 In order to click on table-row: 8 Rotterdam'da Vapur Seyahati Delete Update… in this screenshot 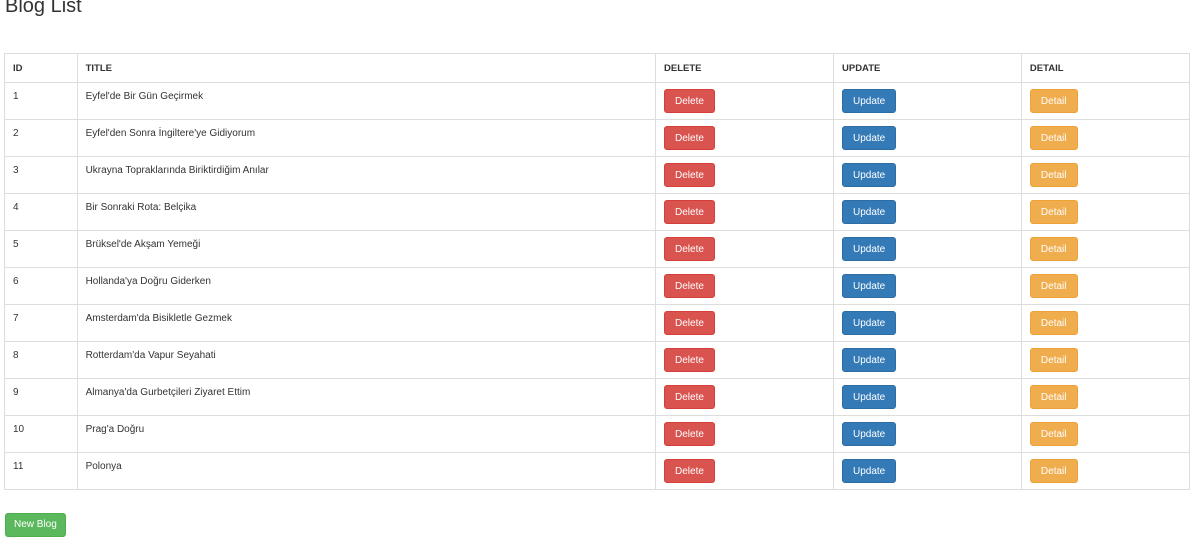, I will do `click(597, 360)`.